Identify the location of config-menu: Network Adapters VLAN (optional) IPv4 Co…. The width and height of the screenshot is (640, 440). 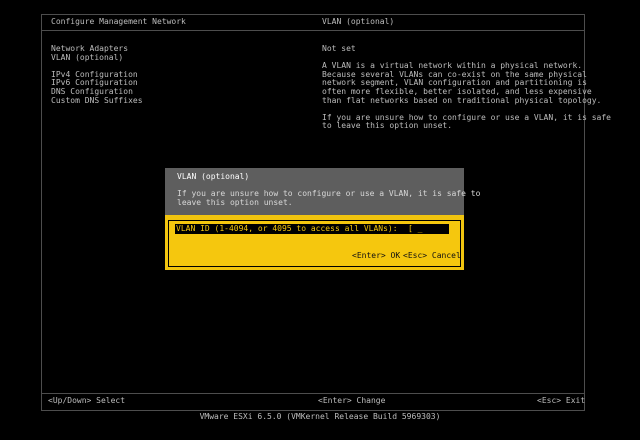
(97, 75).